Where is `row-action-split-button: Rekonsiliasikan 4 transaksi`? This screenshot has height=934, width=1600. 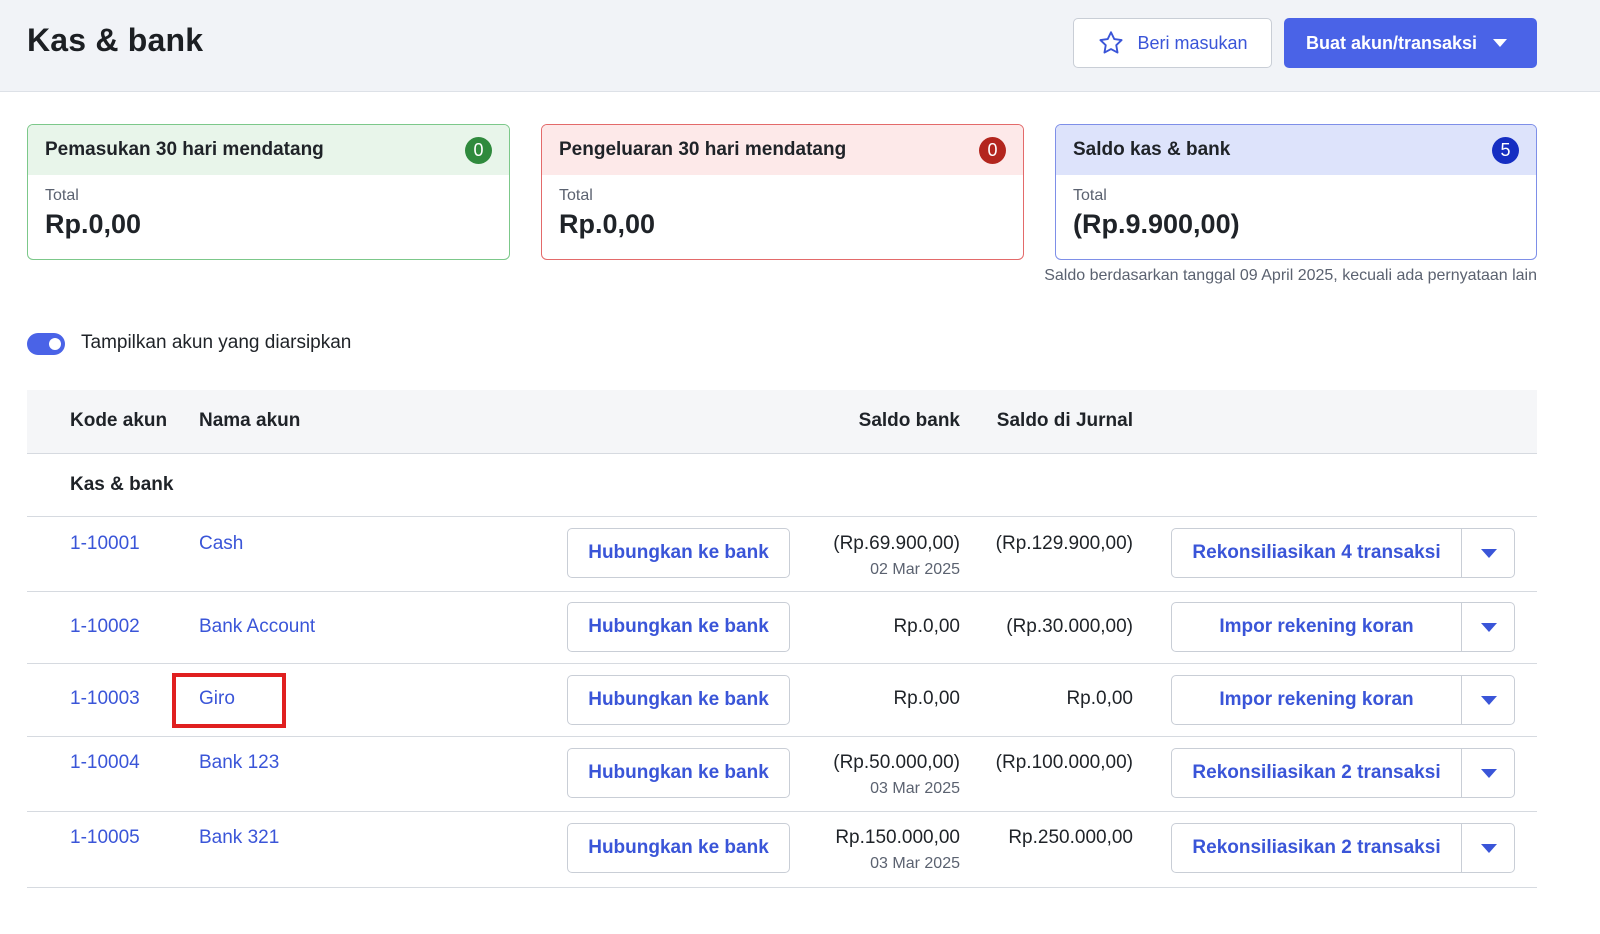 row-action-split-button: Rekonsiliasikan 4 transaksi is located at coordinates (1343, 553).